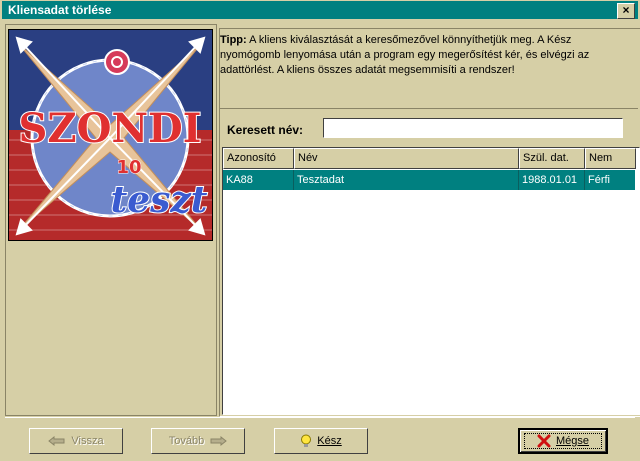 The width and height of the screenshot is (640, 461). What do you see at coordinates (406, 158) in the screenshot?
I see `column-header-name: Név` at bounding box center [406, 158].